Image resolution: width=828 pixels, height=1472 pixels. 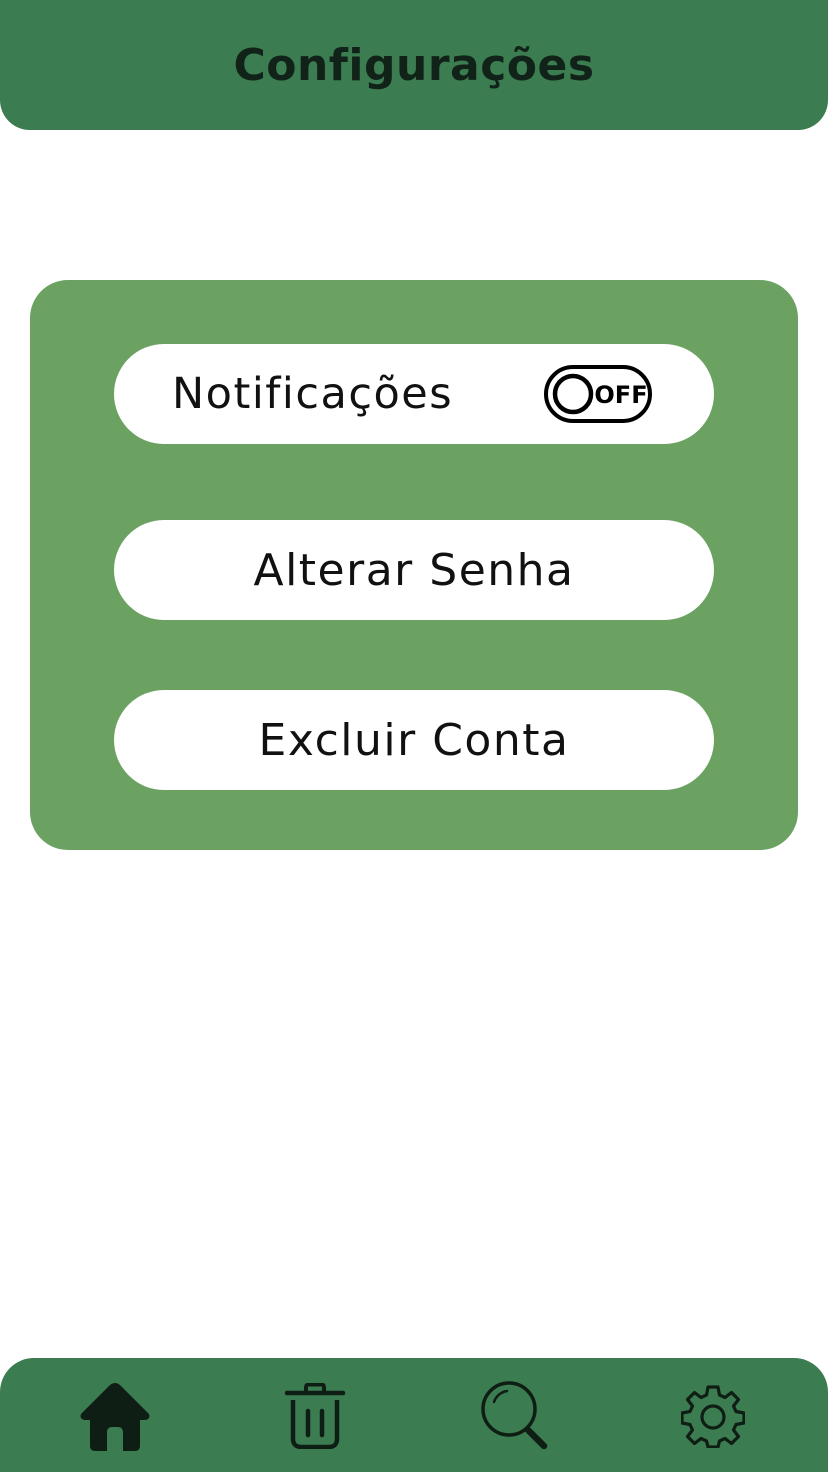 I want to click on delete-account-label: Excluir Conta, so click(x=414, y=740).